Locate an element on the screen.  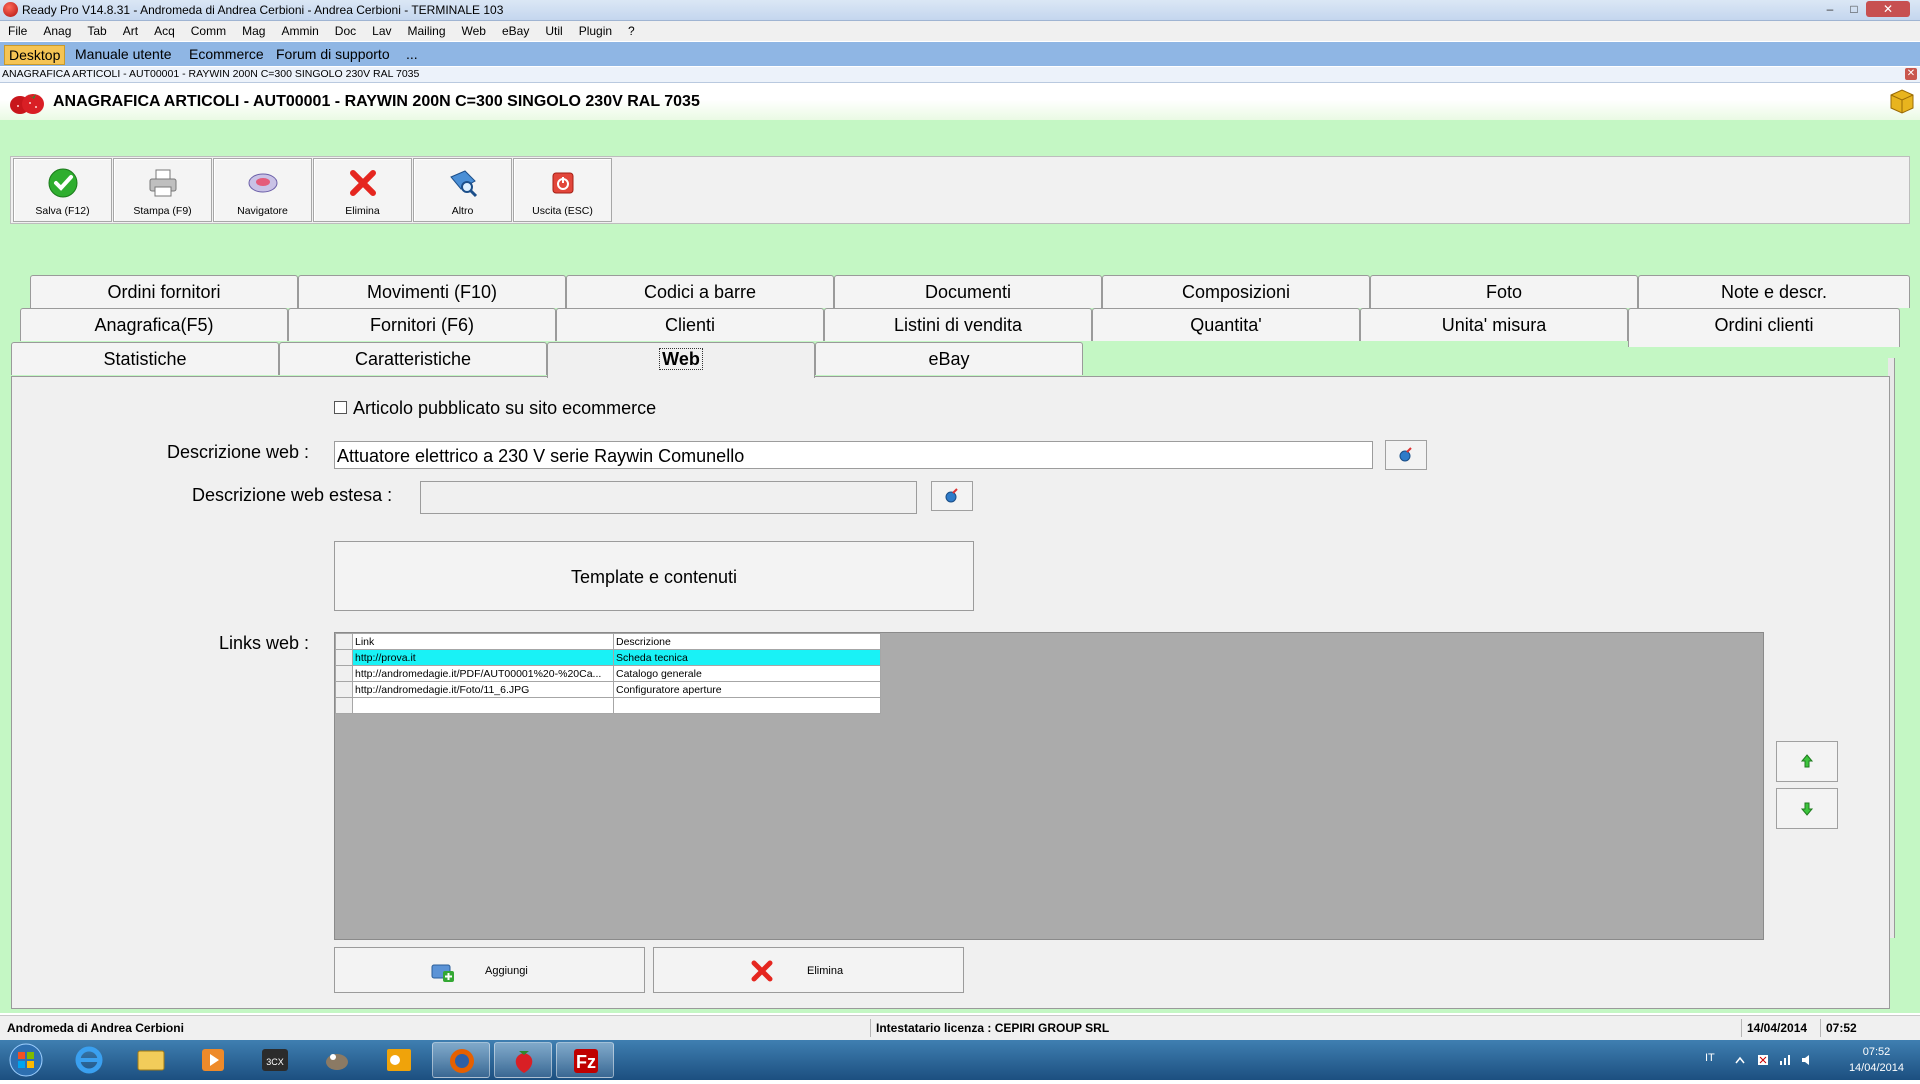
delete-button: Elimina is located at coordinates (362, 190).